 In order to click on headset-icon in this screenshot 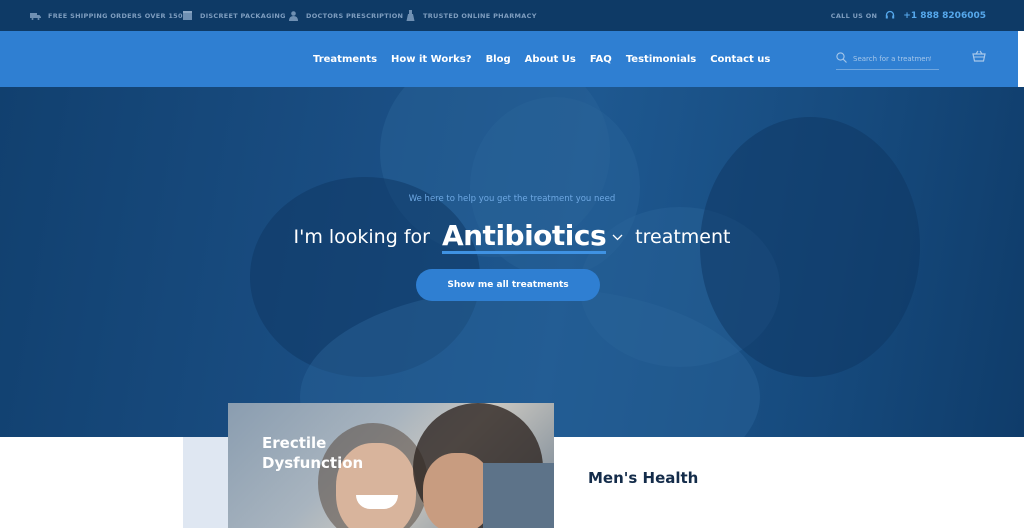, I will do `click(890, 16)`.